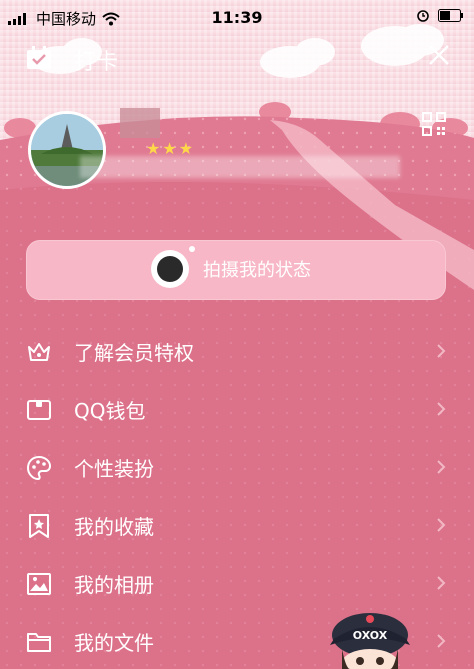 Image resolution: width=474 pixels, height=669 pixels. What do you see at coordinates (450, 15) in the screenshot?
I see `battery-icon` at bounding box center [450, 15].